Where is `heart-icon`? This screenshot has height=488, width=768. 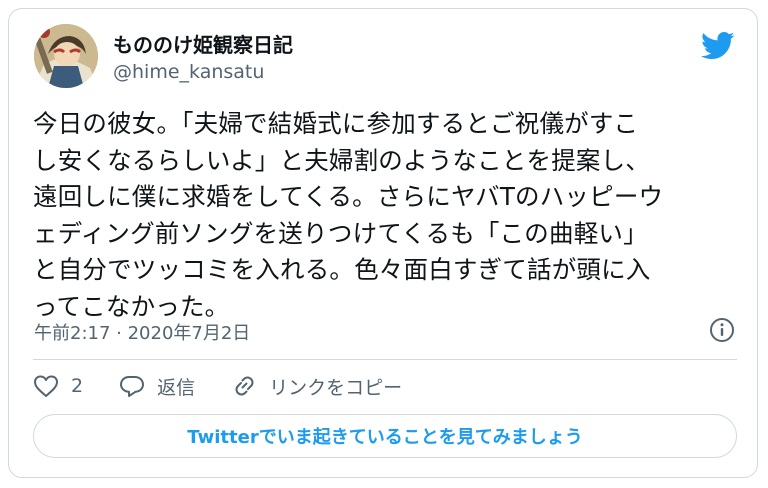
heart-icon is located at coordinates (46, 386).